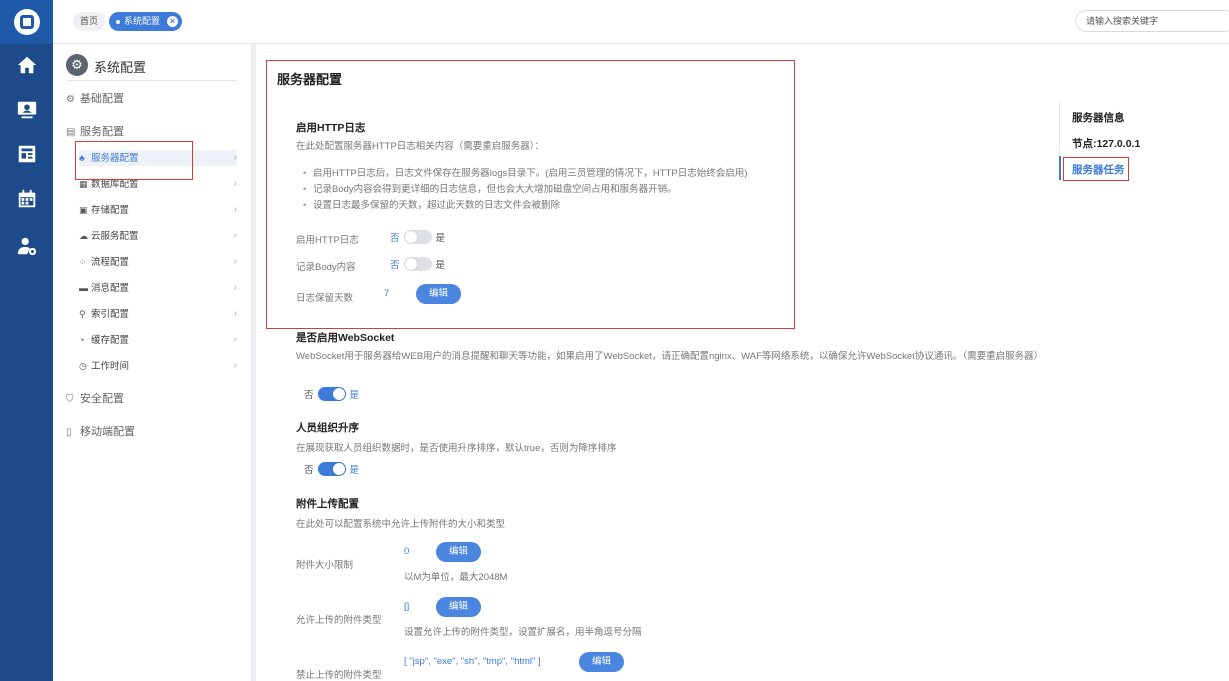  I want to click on websocket-toggle: 否 是, so click(331, 394).